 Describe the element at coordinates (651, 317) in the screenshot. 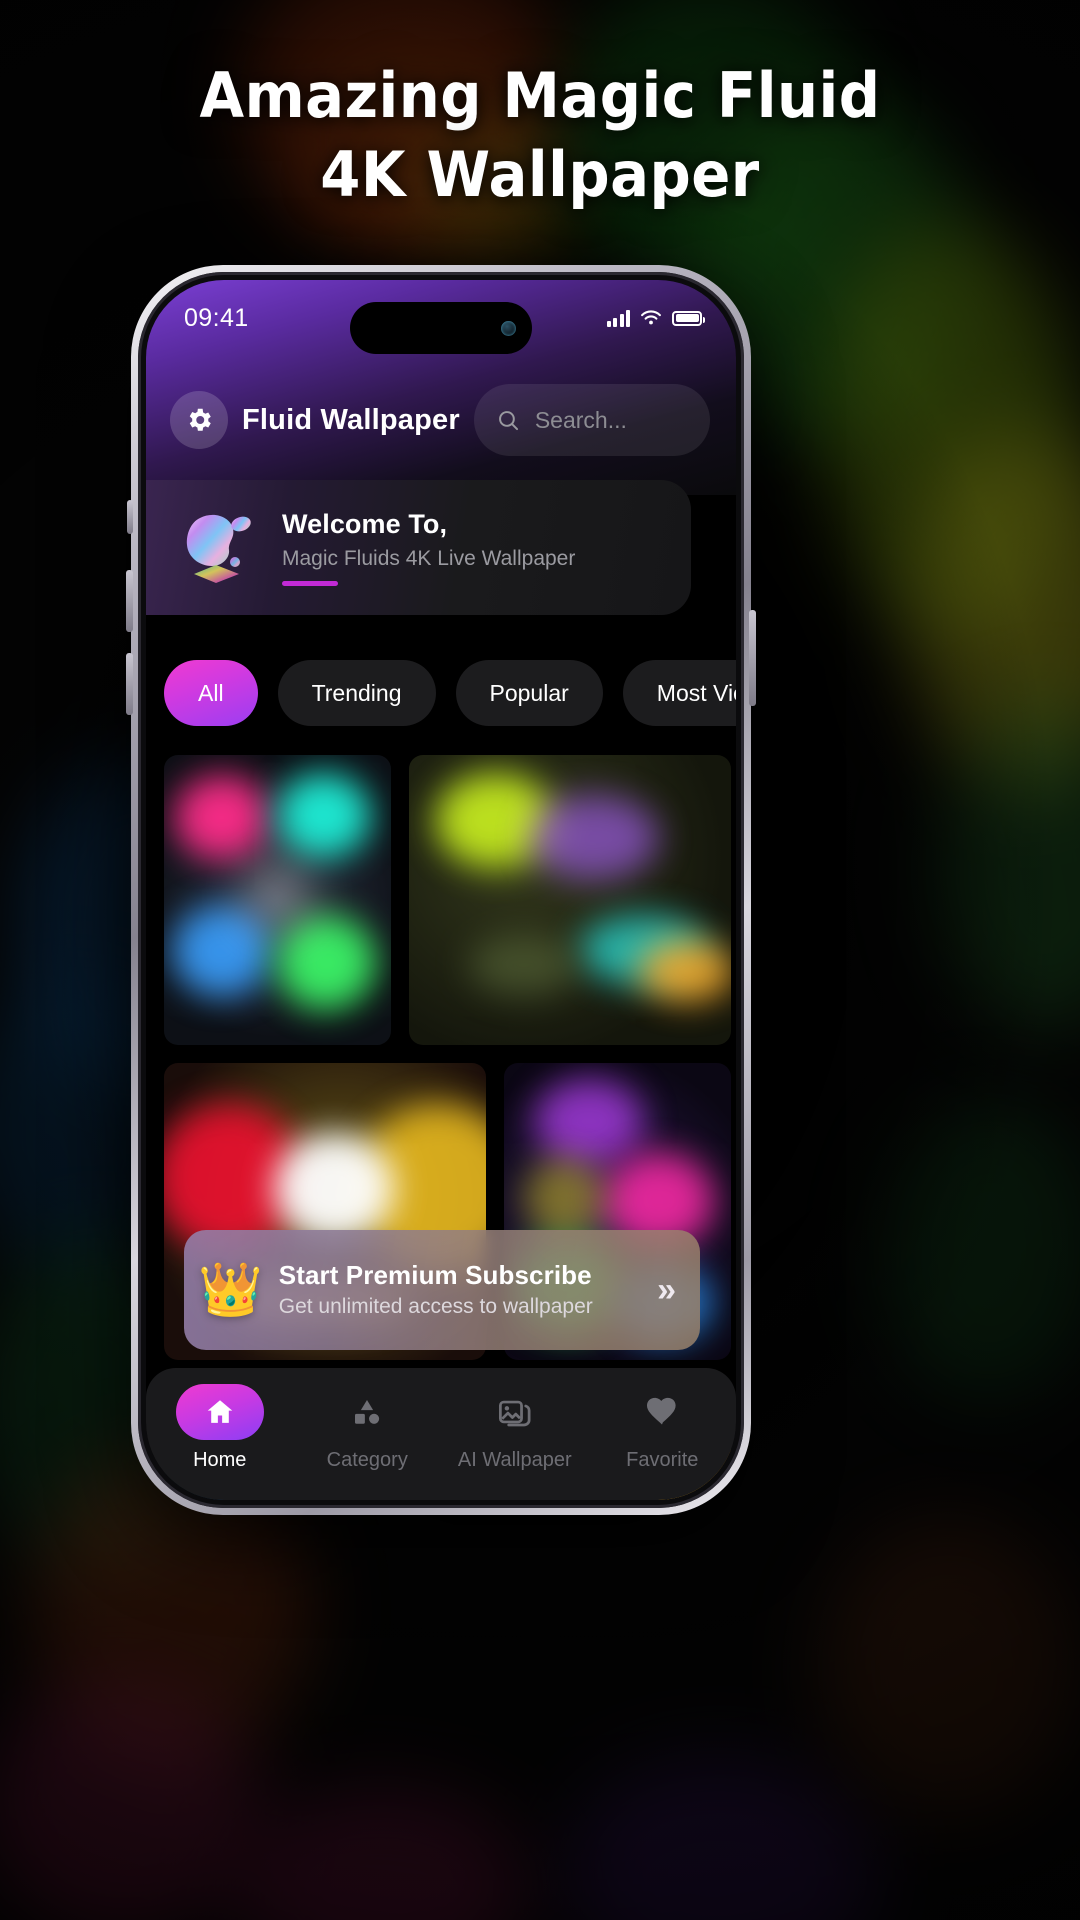

I see `wifi-icon` at that location.